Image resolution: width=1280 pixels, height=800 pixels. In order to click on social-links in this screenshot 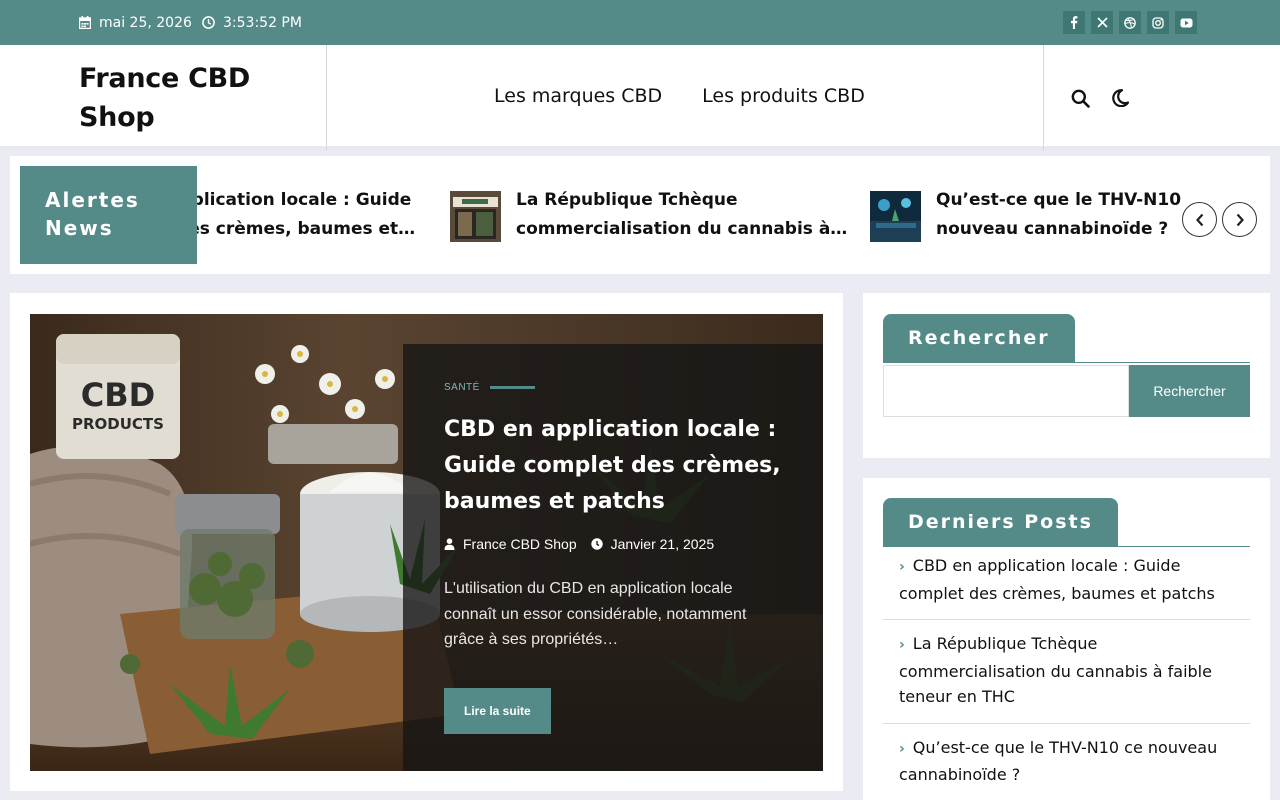, I will do `click(1130, 22)`.